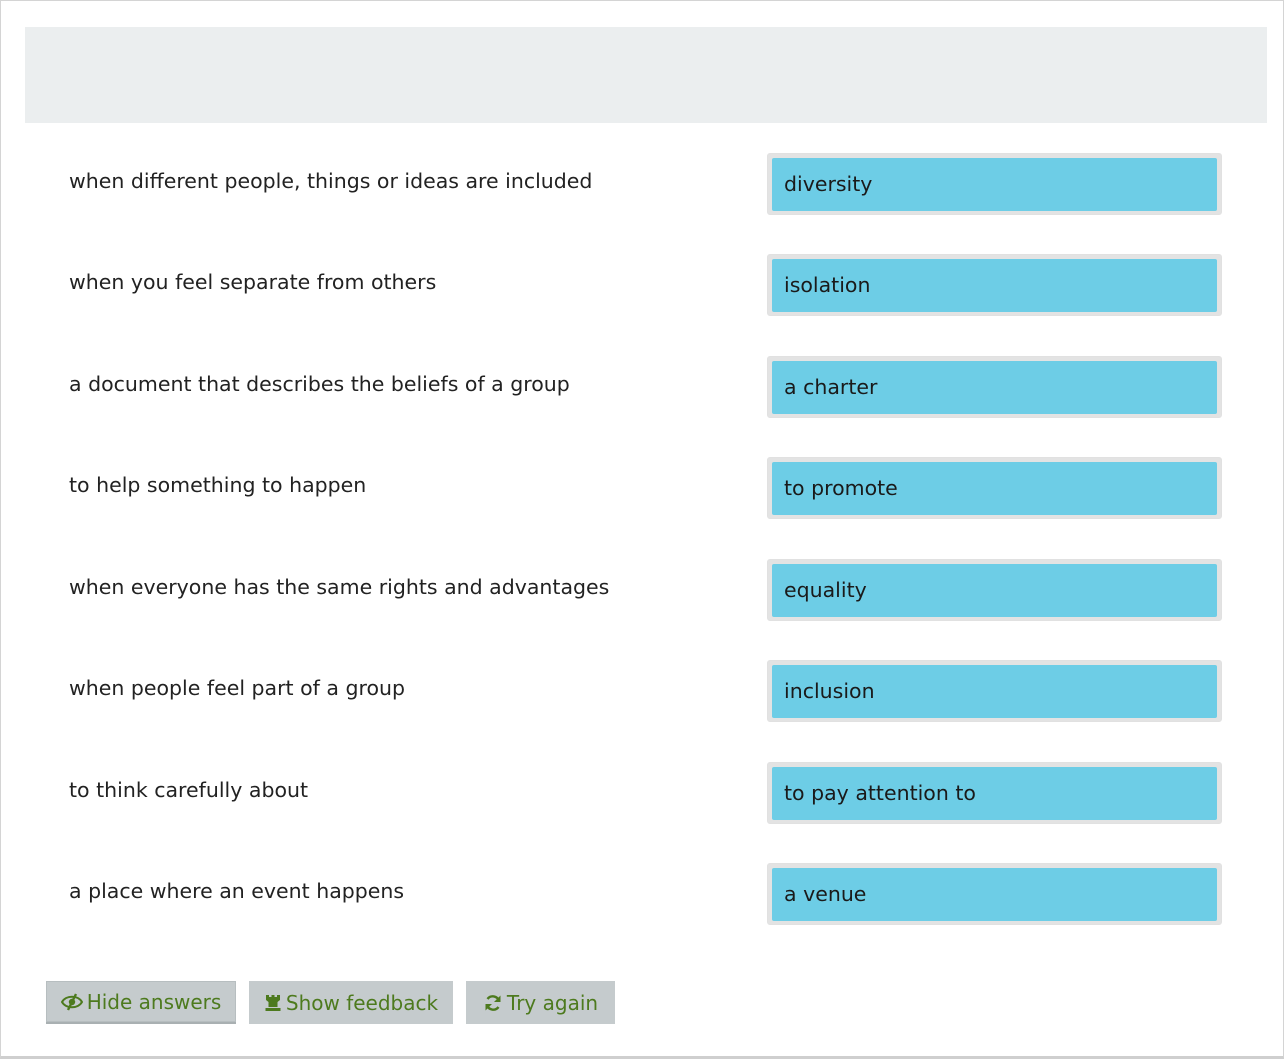 The height and width of the screenshot is (1059, 1284). What do you see at coordinates (237, 891) in the screenshot?
I see `prompt-text: a place where an event happens` at bounding box center [237, 891].